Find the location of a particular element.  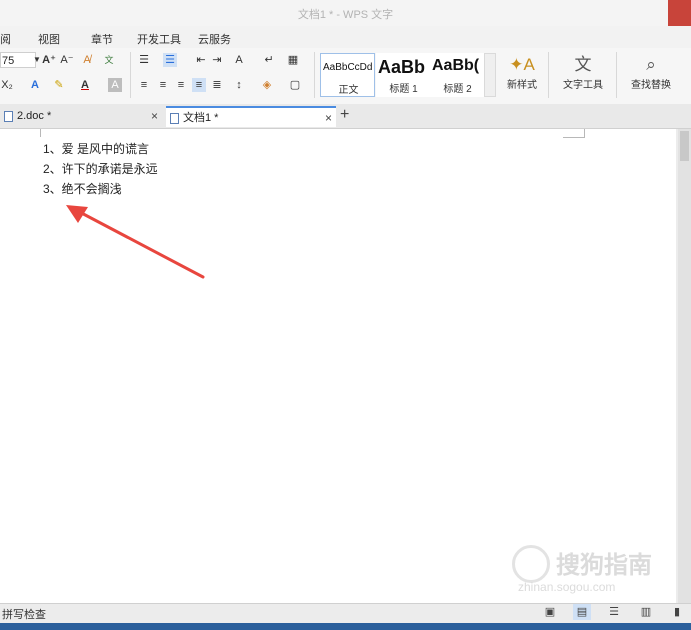

style-heading-2: AaBb( 标题 2 is located at coordinates (457, 75).